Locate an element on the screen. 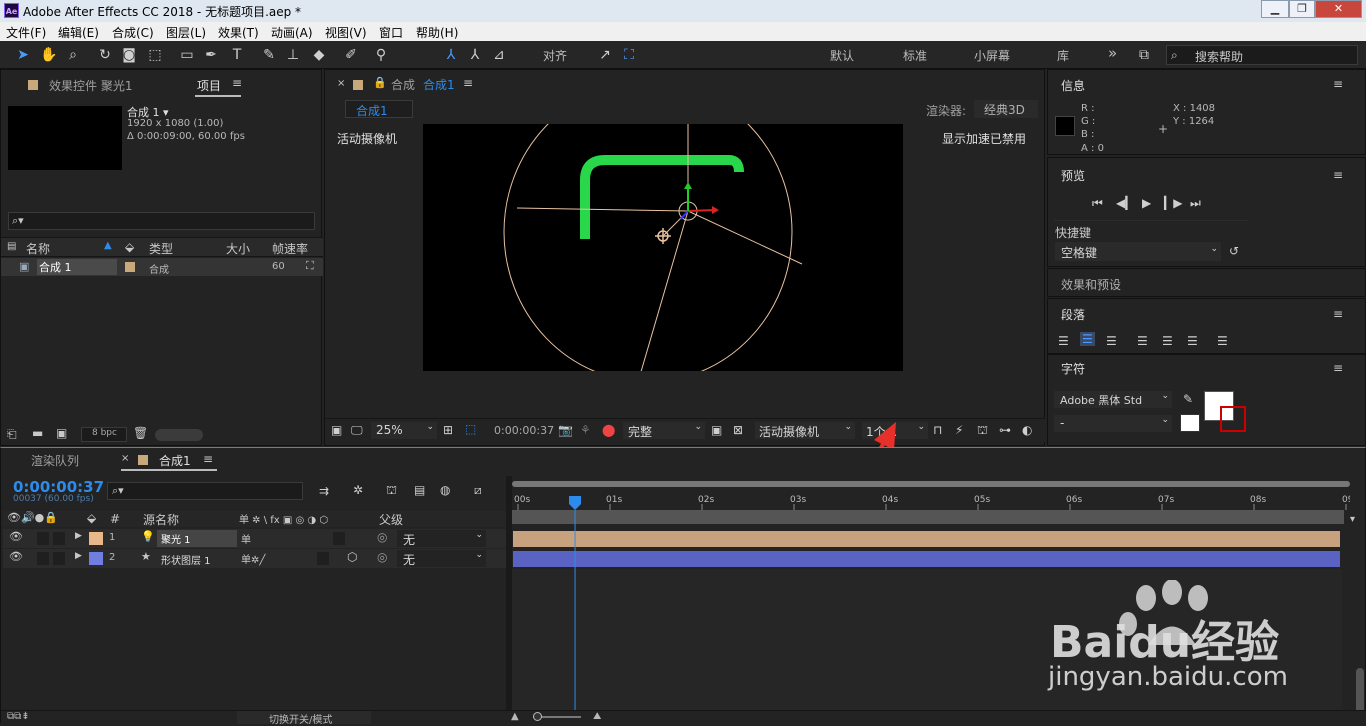 The image size is (1366, 726). safe-margins-icon: ⬚ is located at coordinates (470, 429).